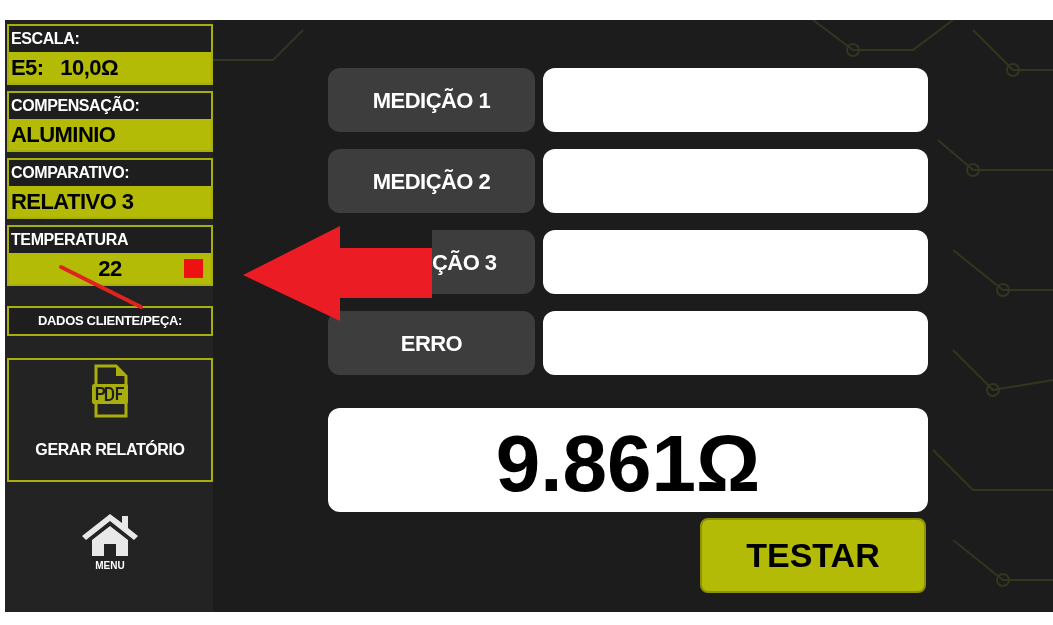 This screenshot has width=1053, height=625. Describe the element at coordinates (110, 121) in the screenshot. I see `settings-panel: COMPENSAÇÃO: ALUMINIO` at that location.